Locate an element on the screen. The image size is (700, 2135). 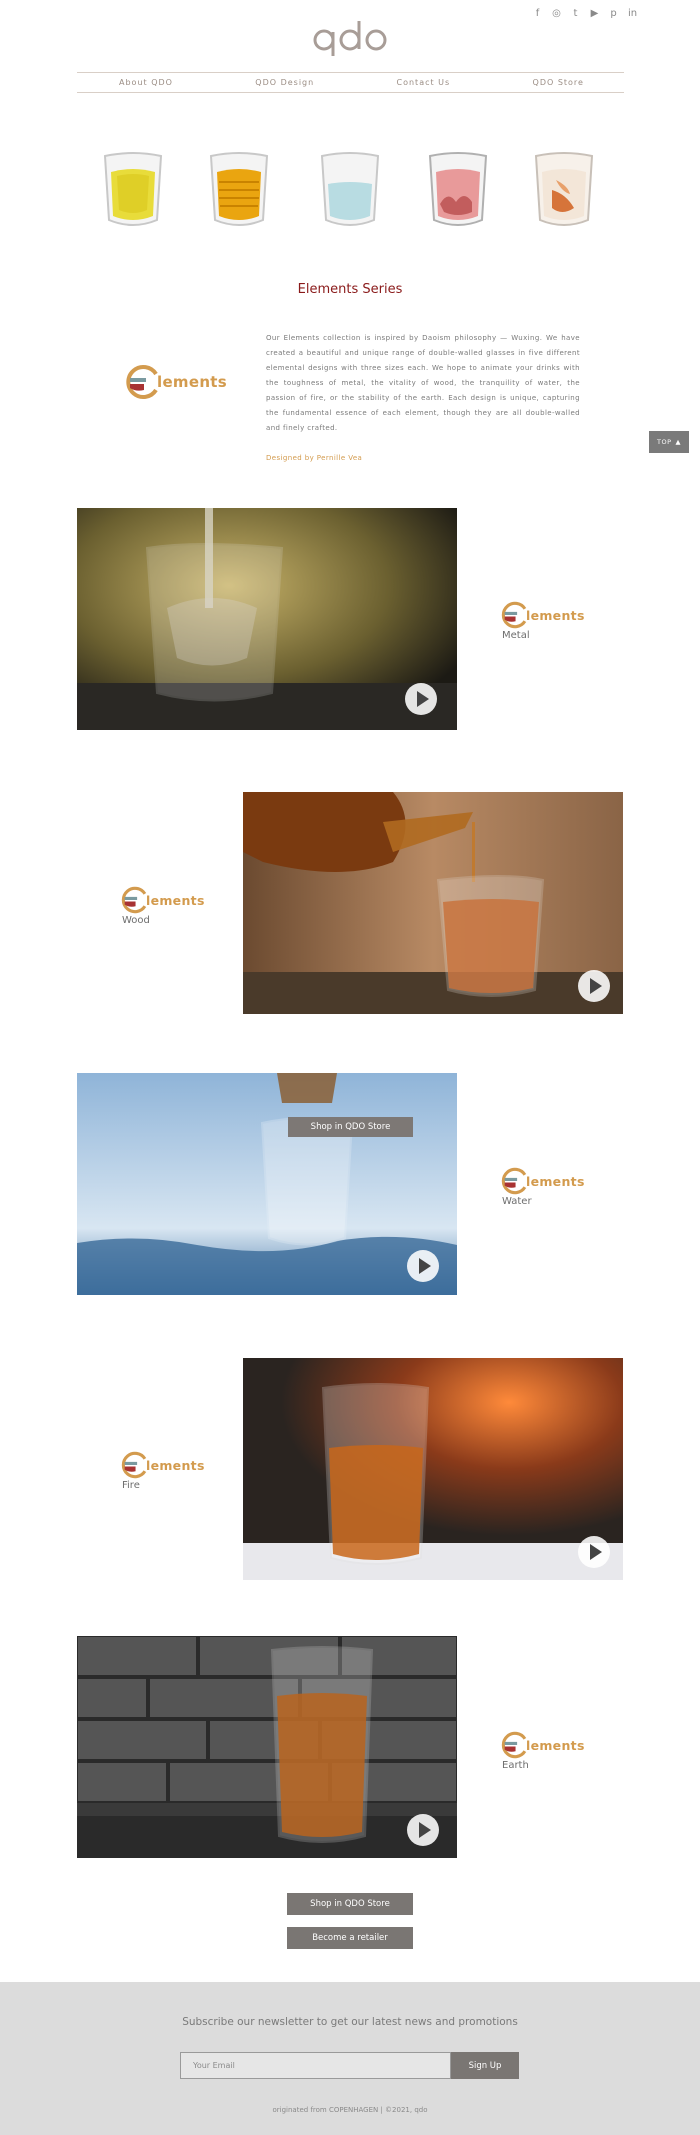
qdo-logo is located at coordinates (350, 37).